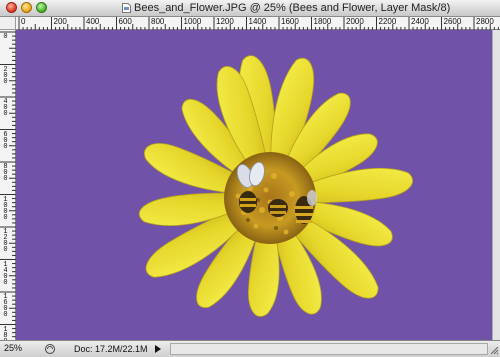  What do you see at coordinates (355, 21) in the screenshot?
I see `ruler-label: 2000` at bounding box center [355, 21].